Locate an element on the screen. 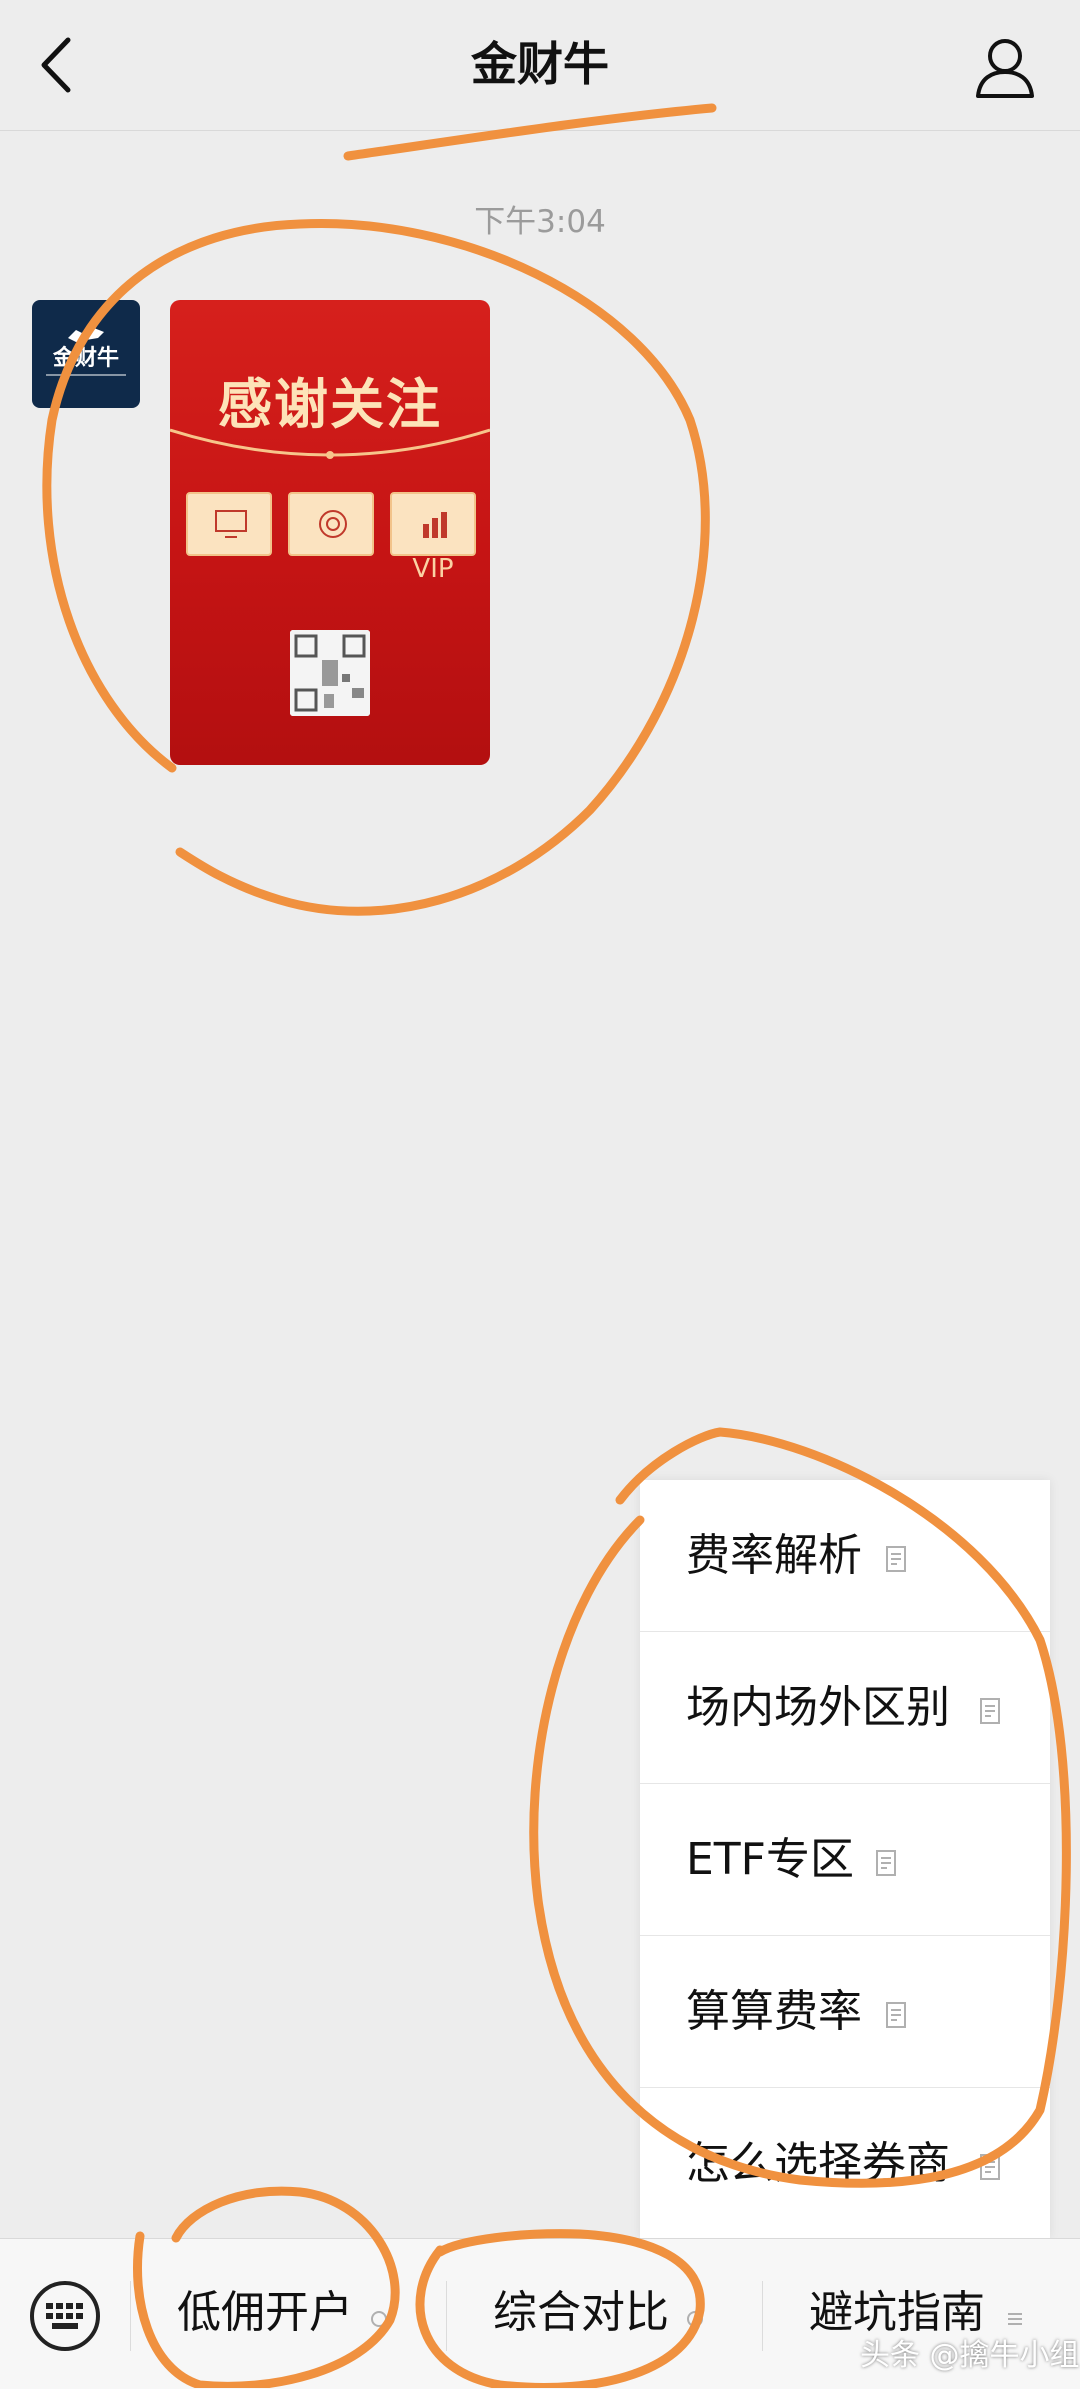 Image resolution: width=1080 pixels, height=2389 pixels. message-timestamp: 下午3:04 is located at coordinates (540, 222).